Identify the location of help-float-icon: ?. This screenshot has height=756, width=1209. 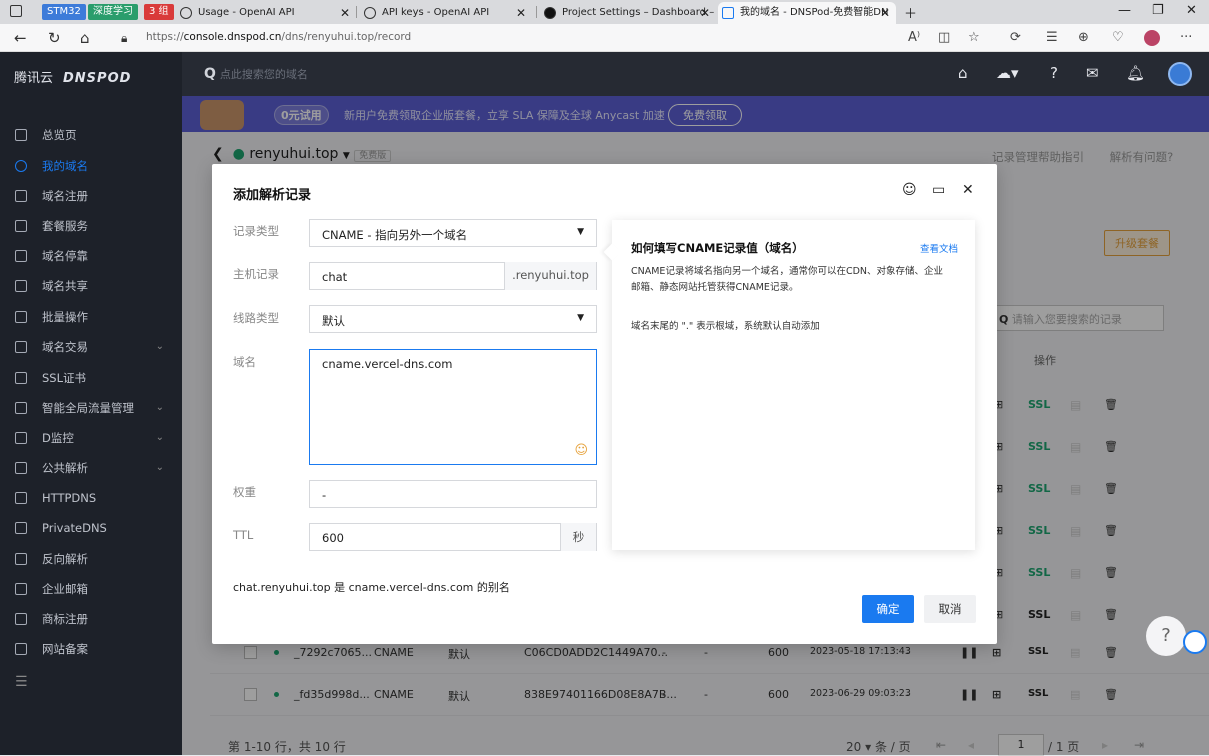
(1166, 636).